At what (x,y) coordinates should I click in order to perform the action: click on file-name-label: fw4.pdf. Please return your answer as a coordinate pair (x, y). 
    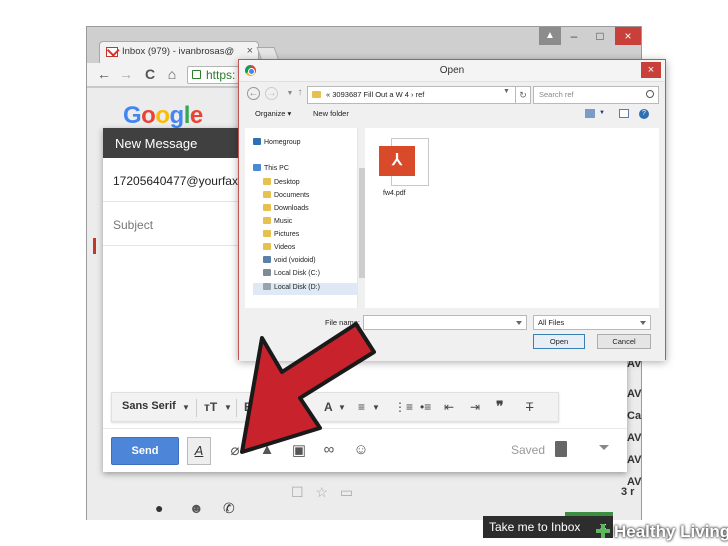
    Looking at the image, I should click on (394, 193).